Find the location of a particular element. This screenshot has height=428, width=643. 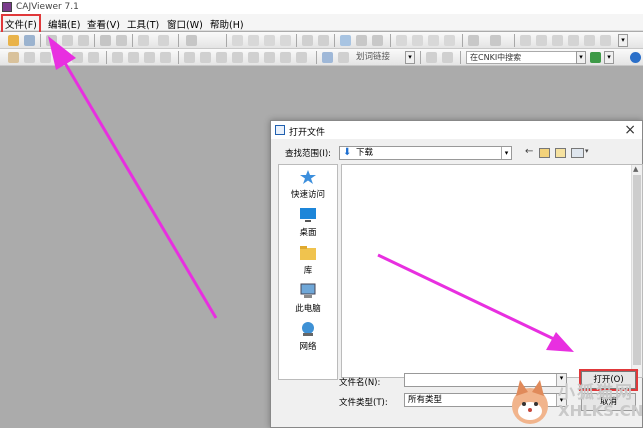

prev-page-icon is located at coordinates (253, 40).